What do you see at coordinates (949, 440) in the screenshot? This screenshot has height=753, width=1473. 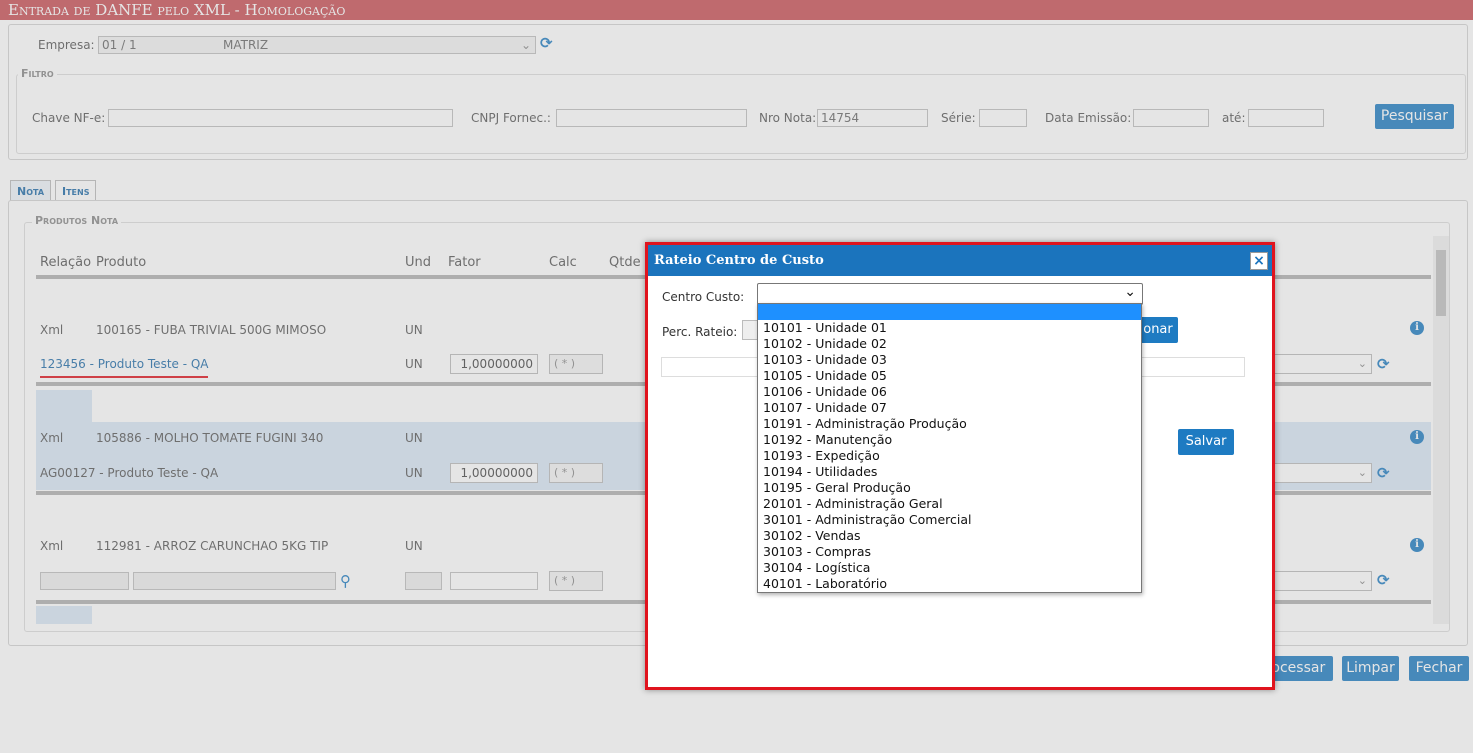 I see `option-item: 10192 - Manutenção` at bounding box center [949, 440].